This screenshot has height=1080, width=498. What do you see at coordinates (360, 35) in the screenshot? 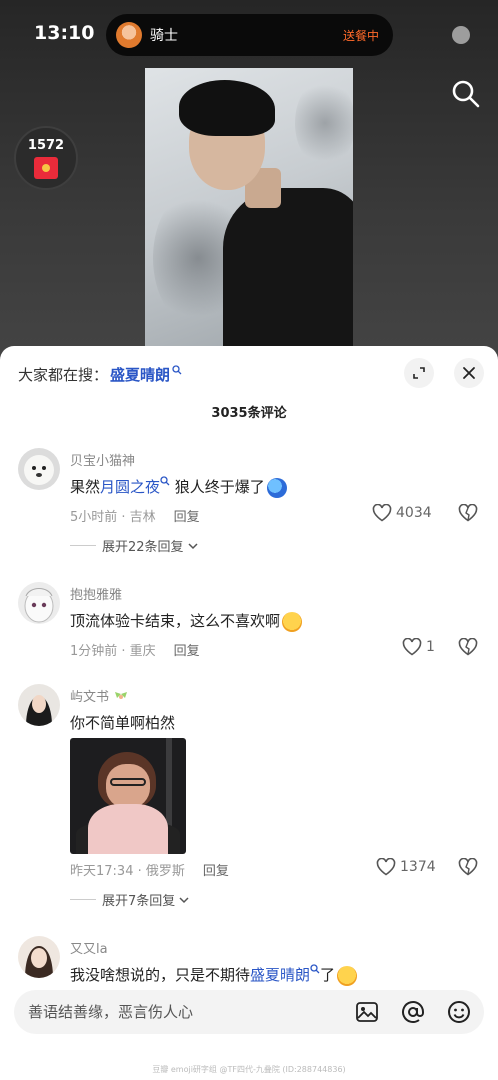
I see `live-activity-status: 送餐中` at bounding box center [360, 35].